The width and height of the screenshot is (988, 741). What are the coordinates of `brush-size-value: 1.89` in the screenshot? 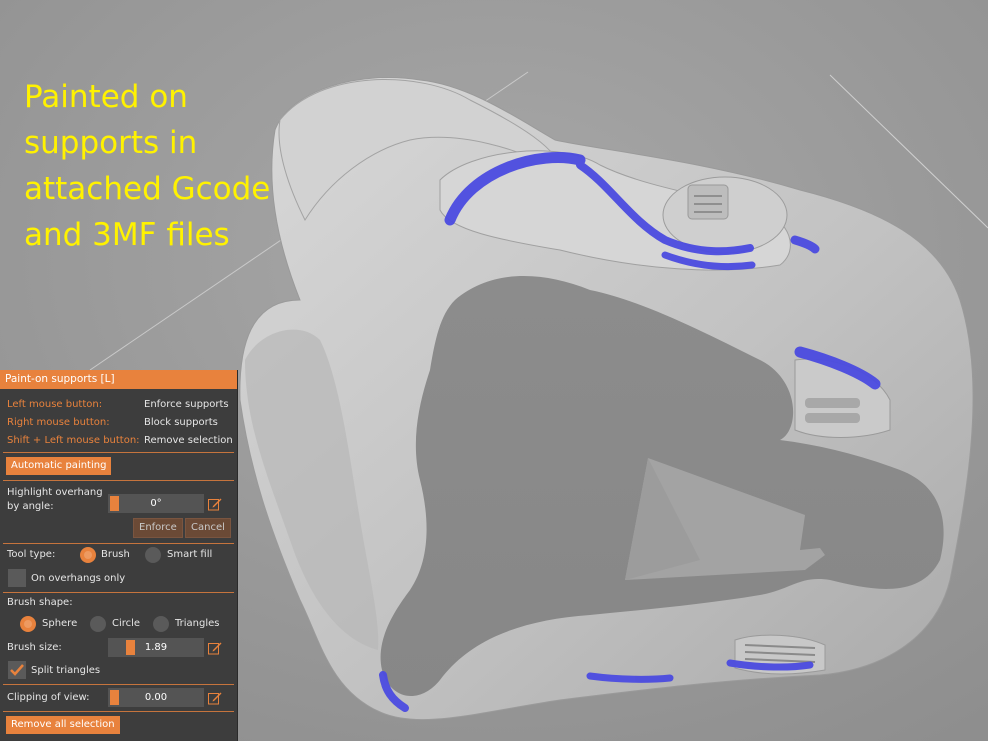 It's located at (156, 647).